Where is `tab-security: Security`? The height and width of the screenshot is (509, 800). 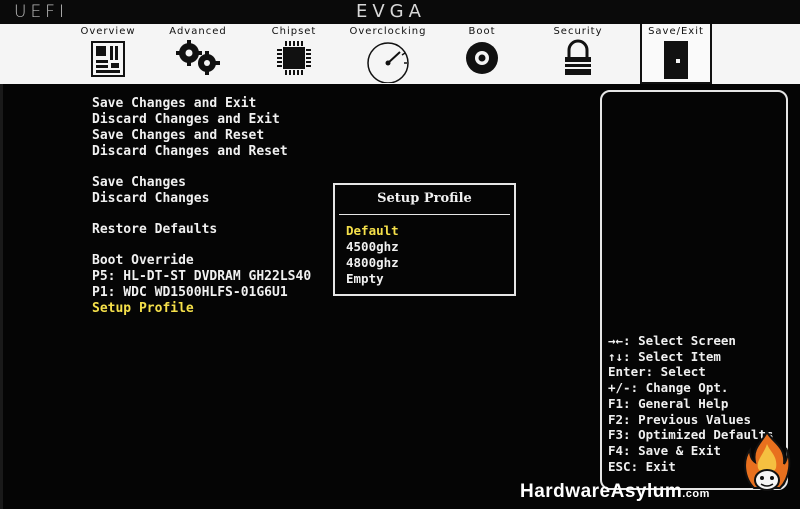
tab-security: Security is located at coordinates (578, 54).